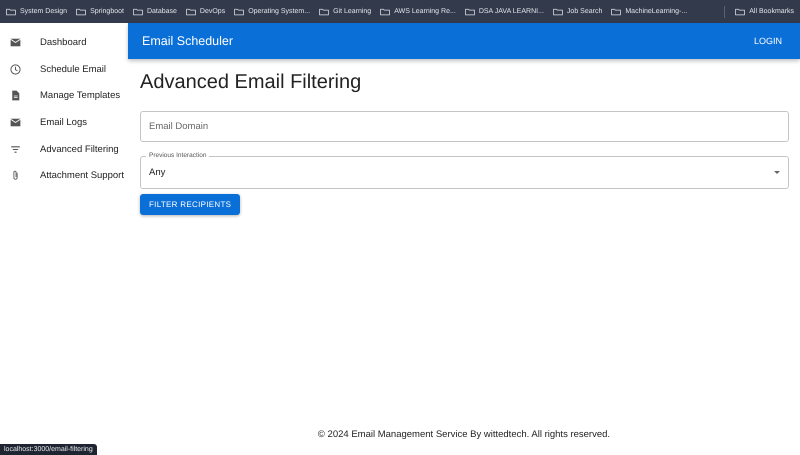  Describe the element at coordinates (777, 172) in the screenshot. I see `caret-icon` at that location.